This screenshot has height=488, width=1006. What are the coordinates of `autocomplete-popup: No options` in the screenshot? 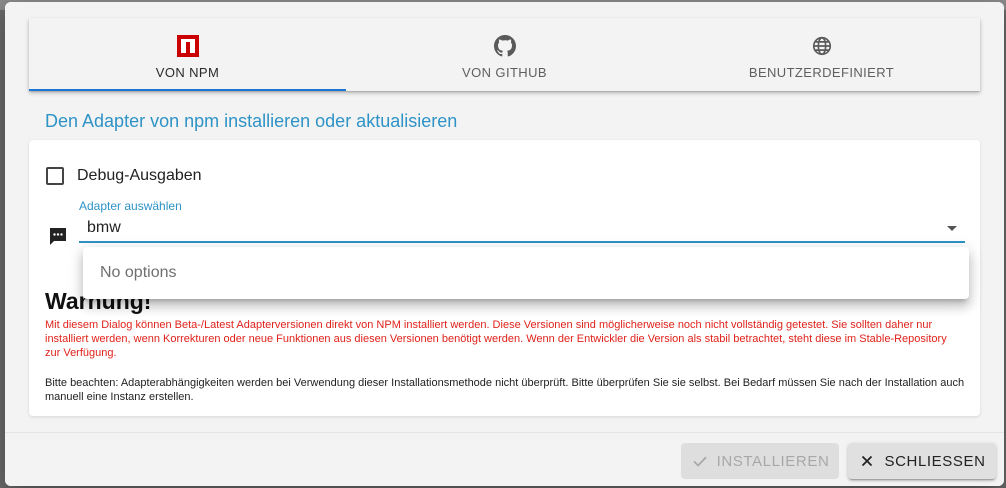 It's located at (526, 273).